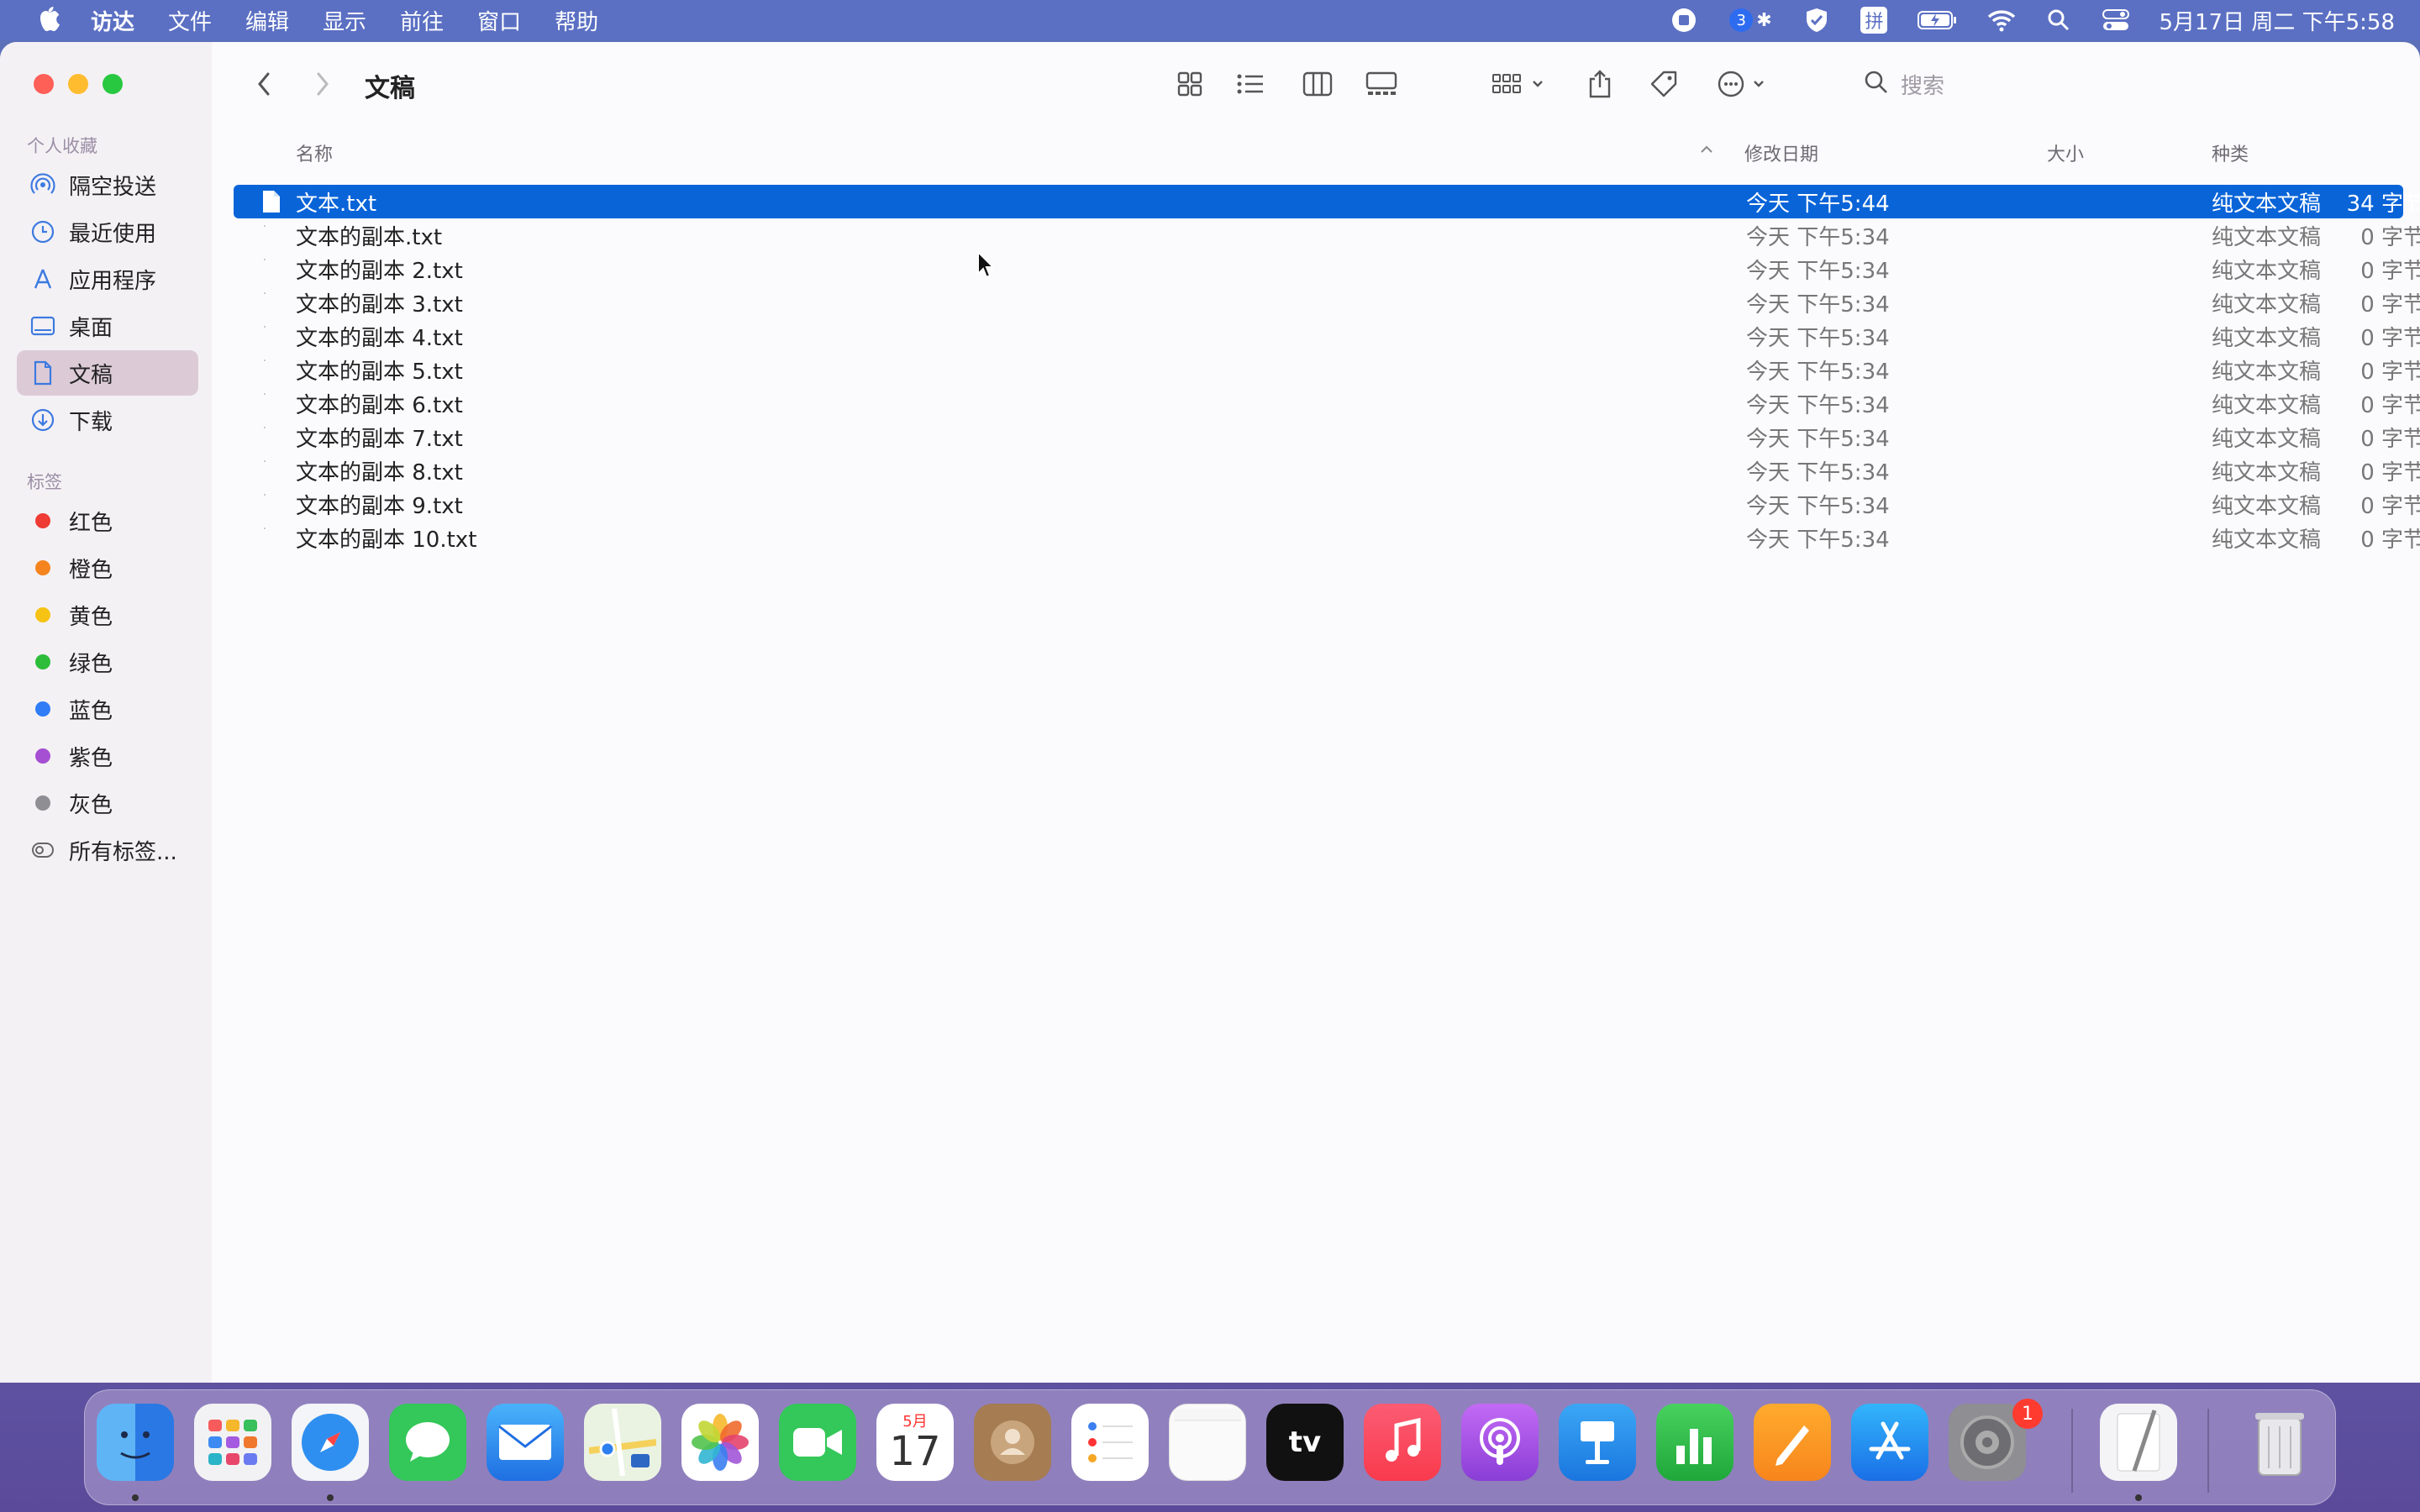  Describe the element at coordinates (2279, 1442) in the screenshot. I see `trash-icon` at that location.